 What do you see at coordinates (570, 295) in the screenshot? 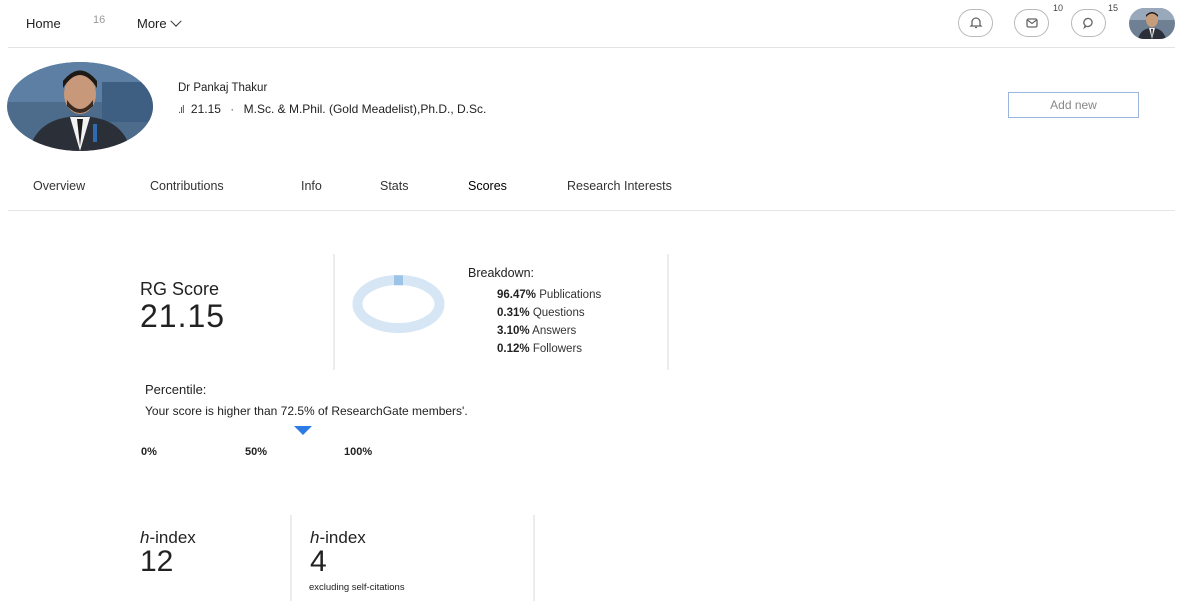
I see `breakdown-label: Publications` at bounding box center [570, 295].